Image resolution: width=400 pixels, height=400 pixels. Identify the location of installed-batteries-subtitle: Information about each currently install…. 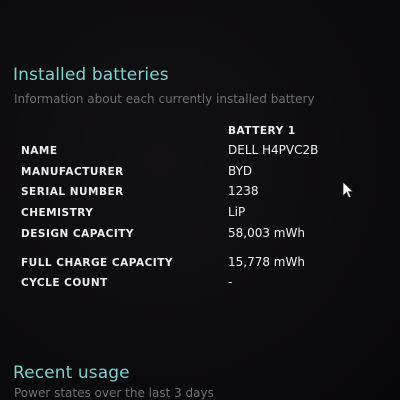
(164, 99).